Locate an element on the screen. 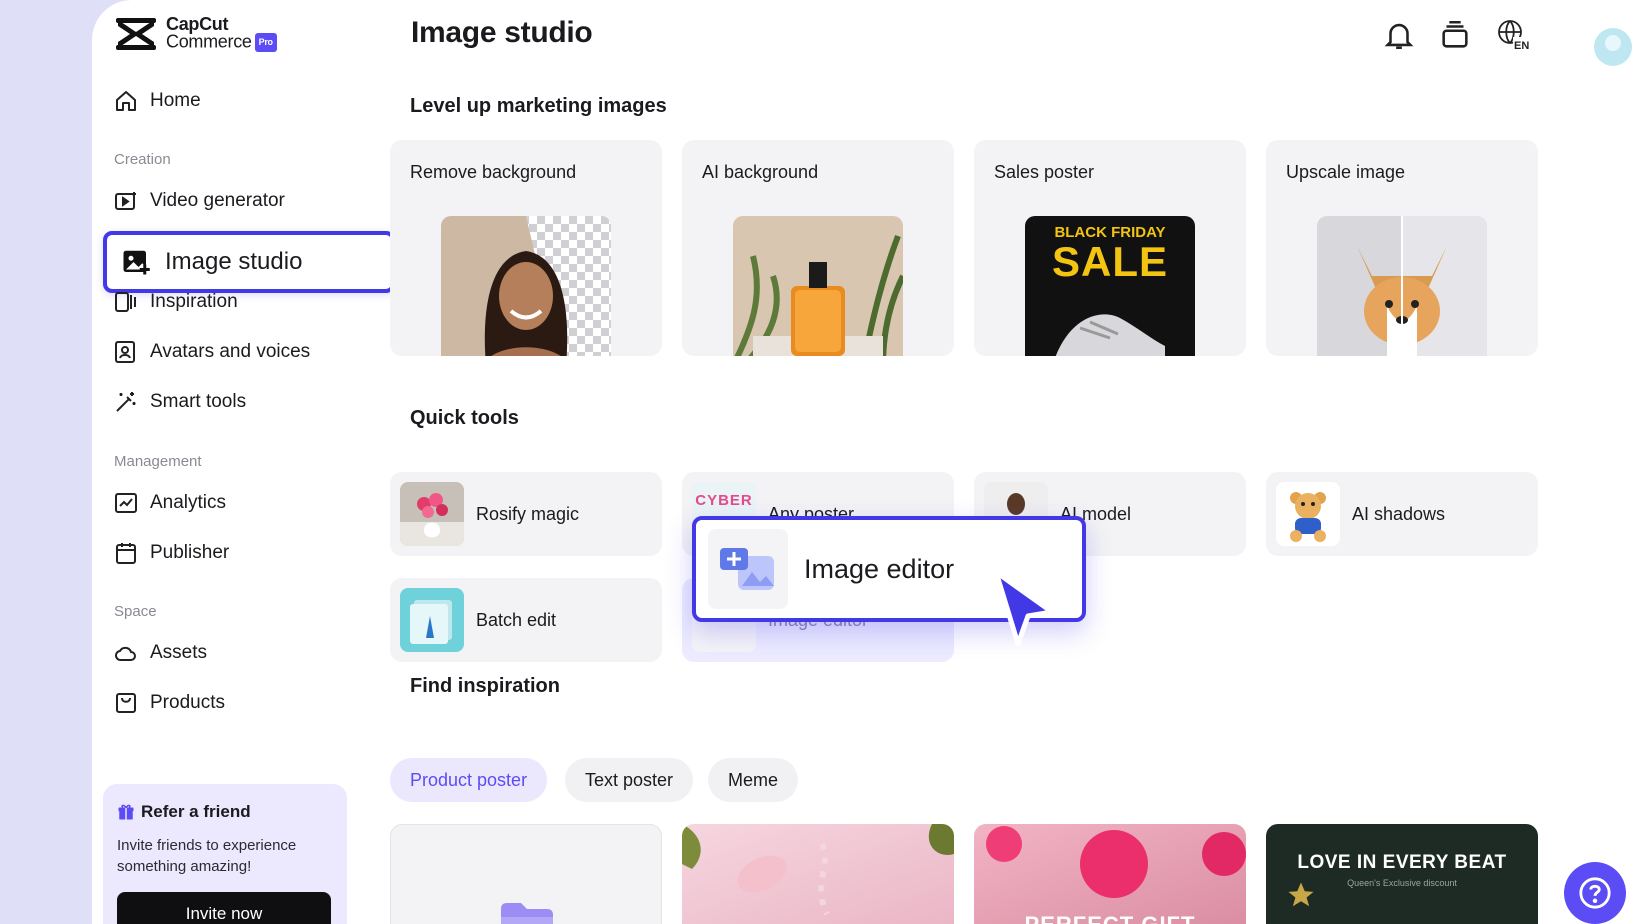 The width and height of the screenshot is (1640, 924). invite-now-button: Invite now is located at coordinates (224, 908).